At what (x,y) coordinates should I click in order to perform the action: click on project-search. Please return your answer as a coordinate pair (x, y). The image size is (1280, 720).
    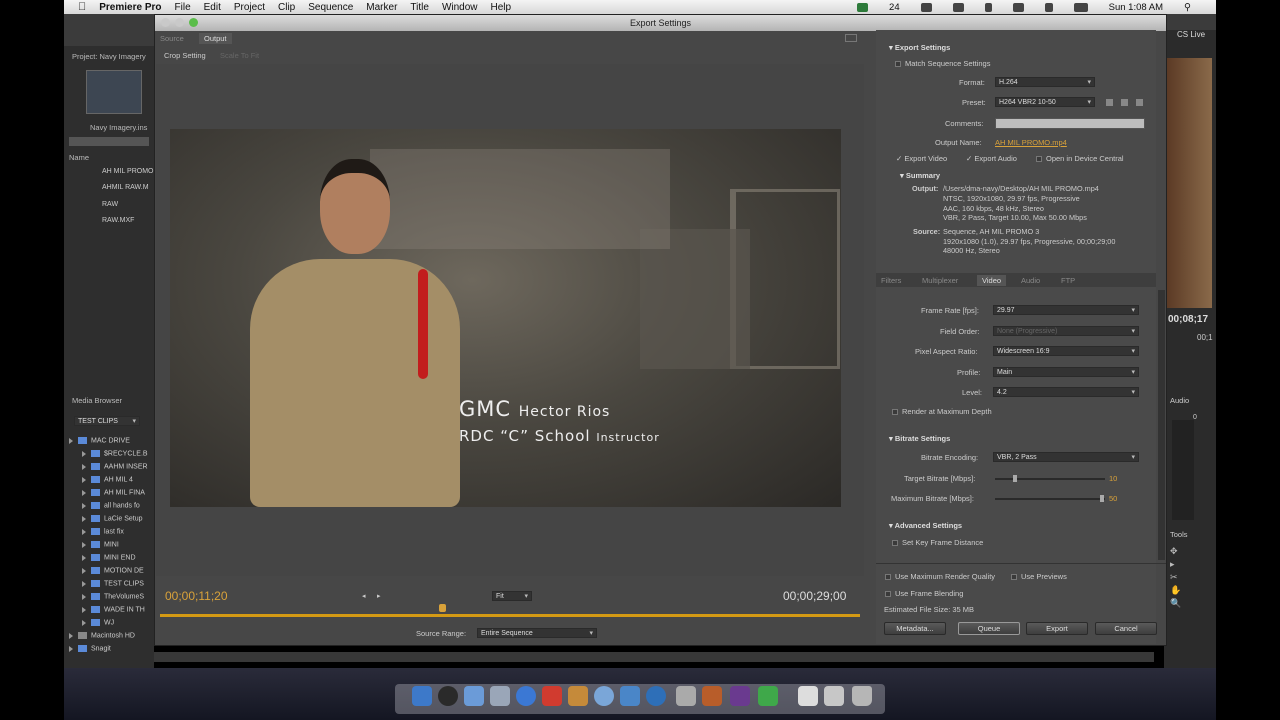
    Looking at the image, I should click on (109, 141).